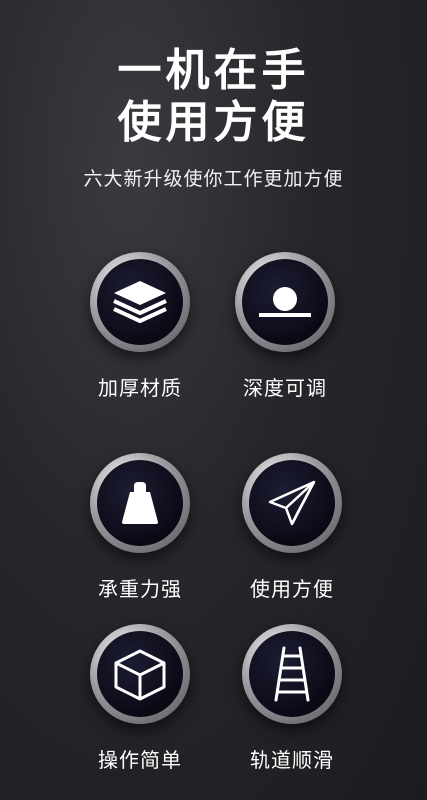 The image size is (427, 800). What do you see at coordinates (140, 760) in the screenshot?
I see `feature-label: 操作简单` at bounding box center [140, 760].